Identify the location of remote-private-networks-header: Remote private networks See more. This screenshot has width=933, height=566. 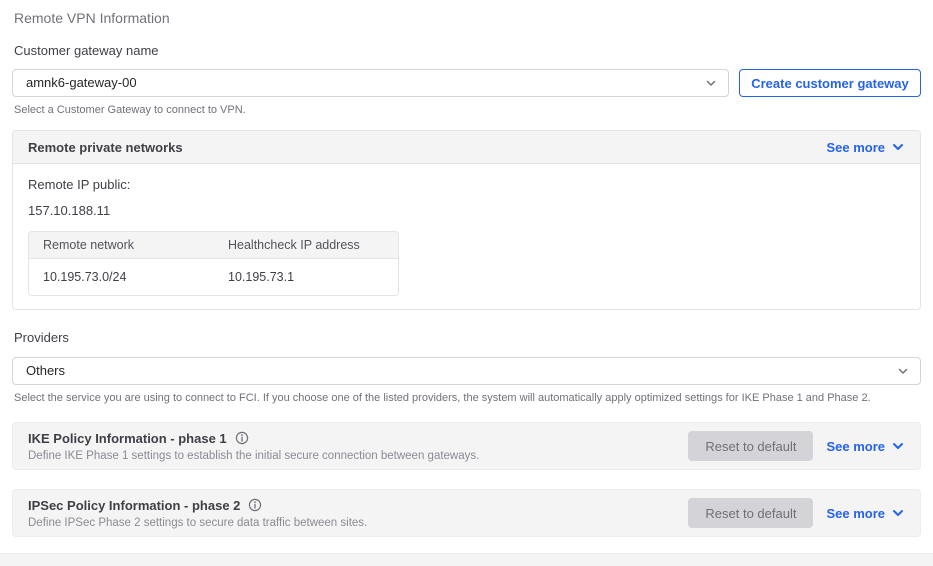
(466, 147).